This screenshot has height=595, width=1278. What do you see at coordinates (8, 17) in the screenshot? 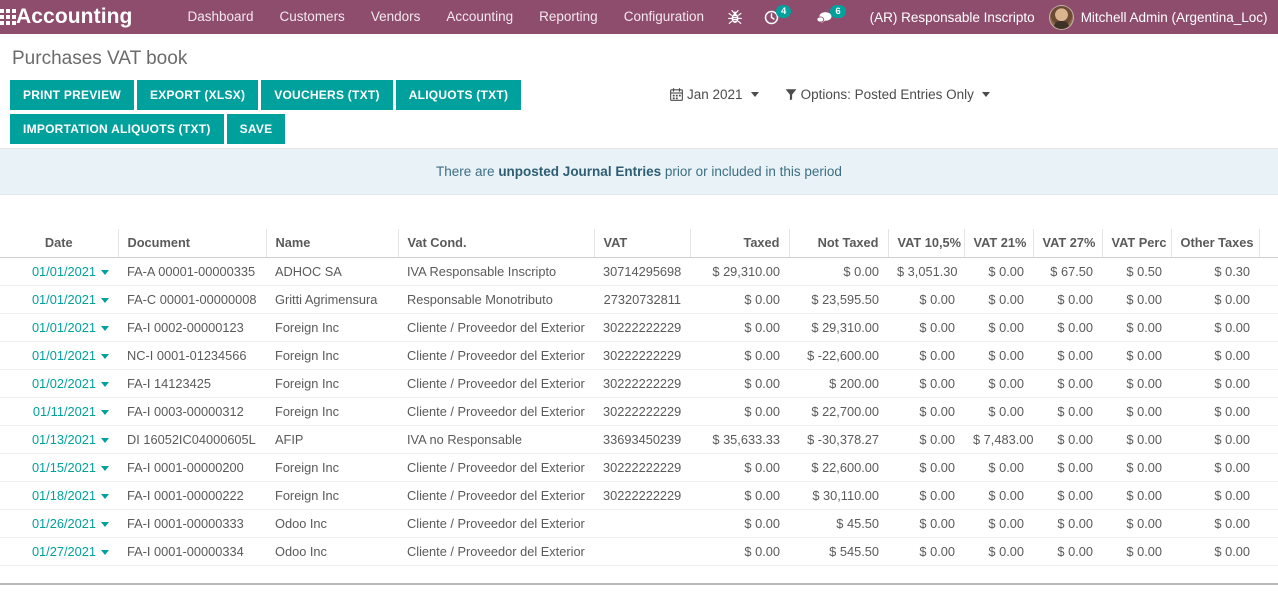
I see `apps-menu-button` at bounding box center [8, 17].